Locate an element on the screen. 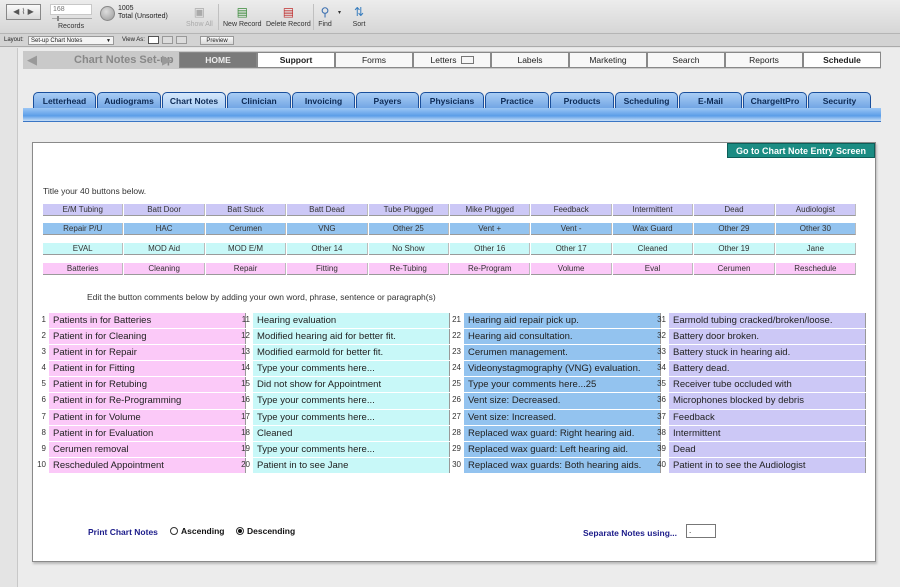 The height and width of the screenshot is (587, 900). button-title-field: Intermittent is located at coordinates (653, 210).